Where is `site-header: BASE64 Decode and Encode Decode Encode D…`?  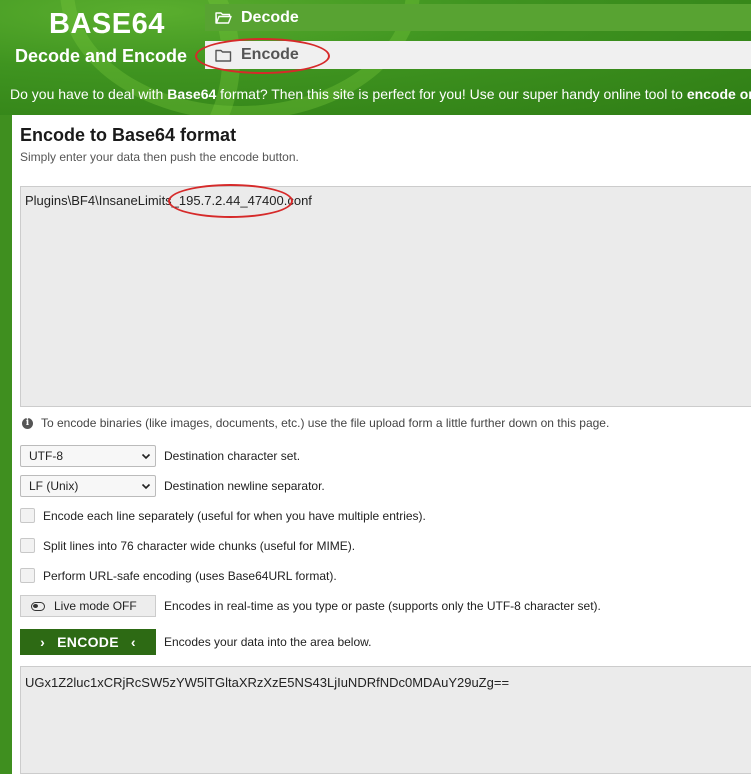
site-header: BASE64 Decode and Encode Decode Encode D… is located at coordinates (375, 57).